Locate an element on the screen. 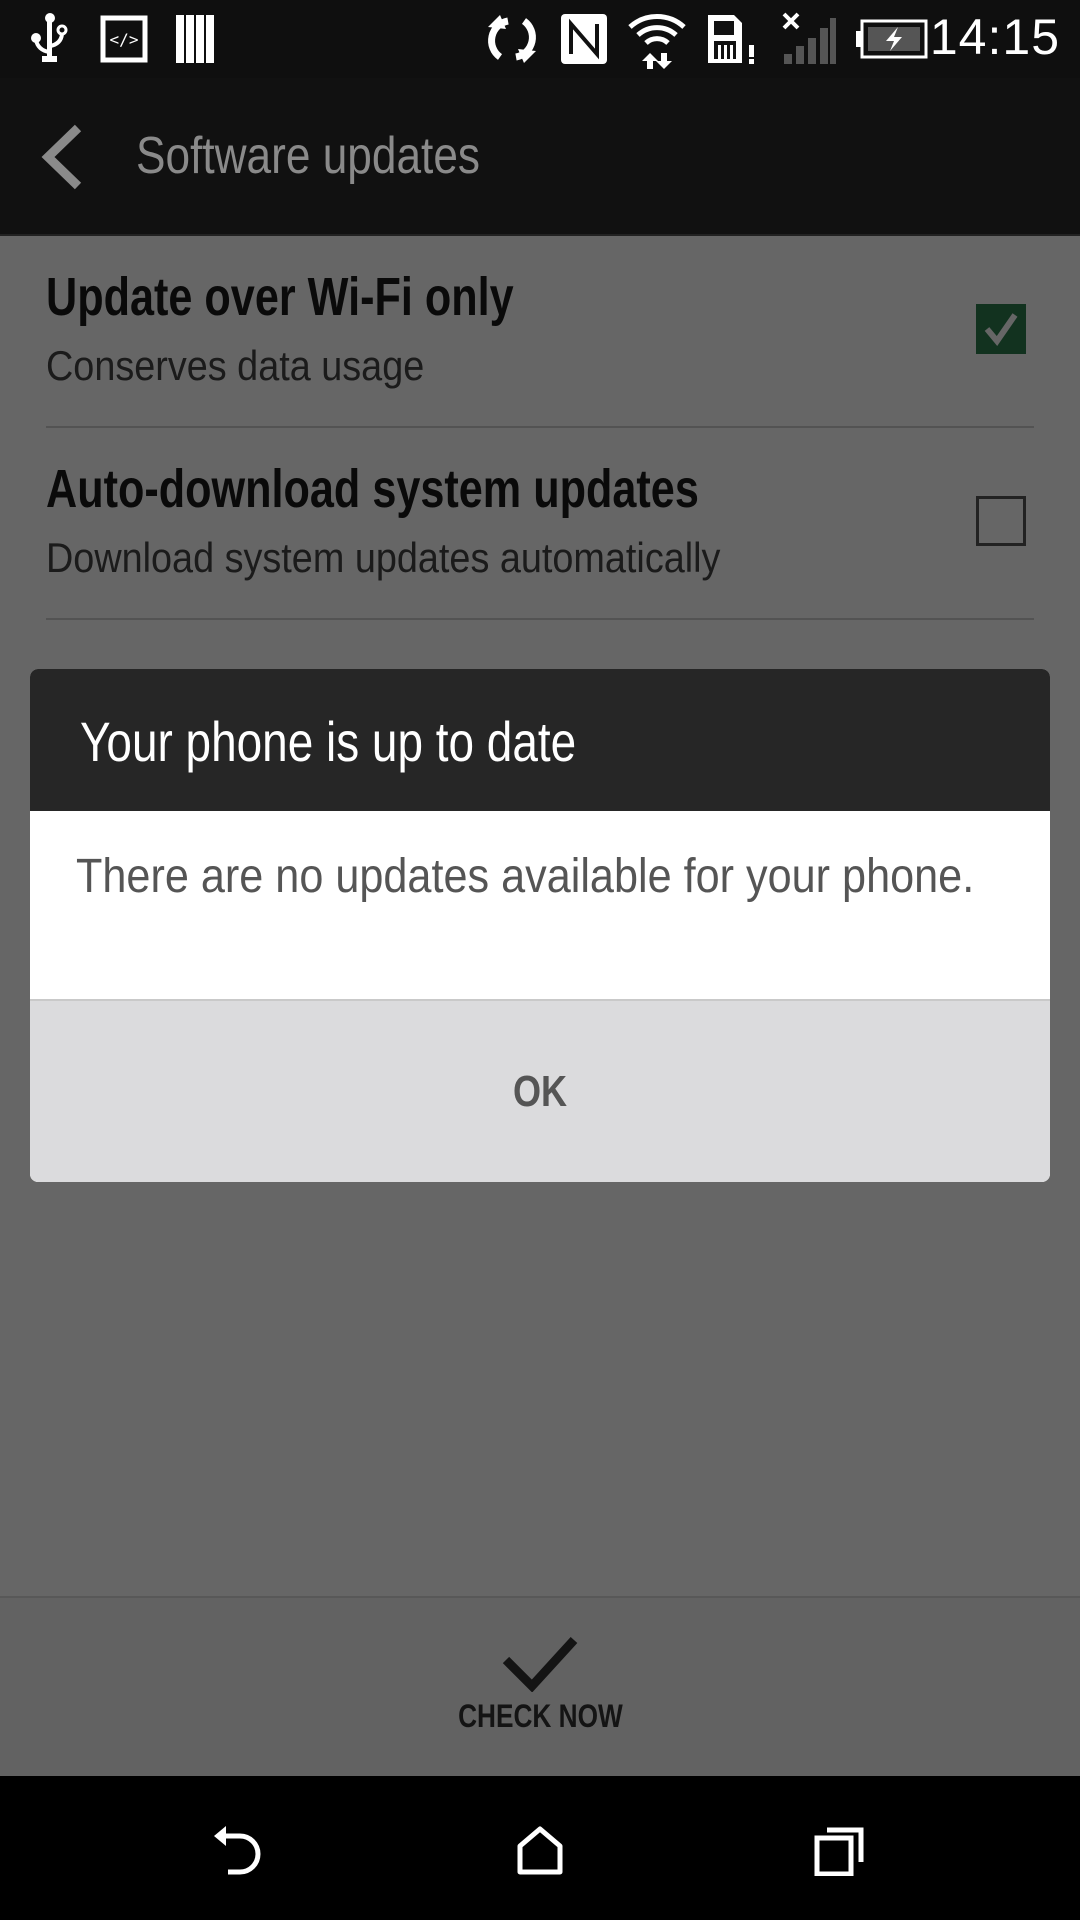  dialog-footer: OK is located at coordinates (540, 1091).